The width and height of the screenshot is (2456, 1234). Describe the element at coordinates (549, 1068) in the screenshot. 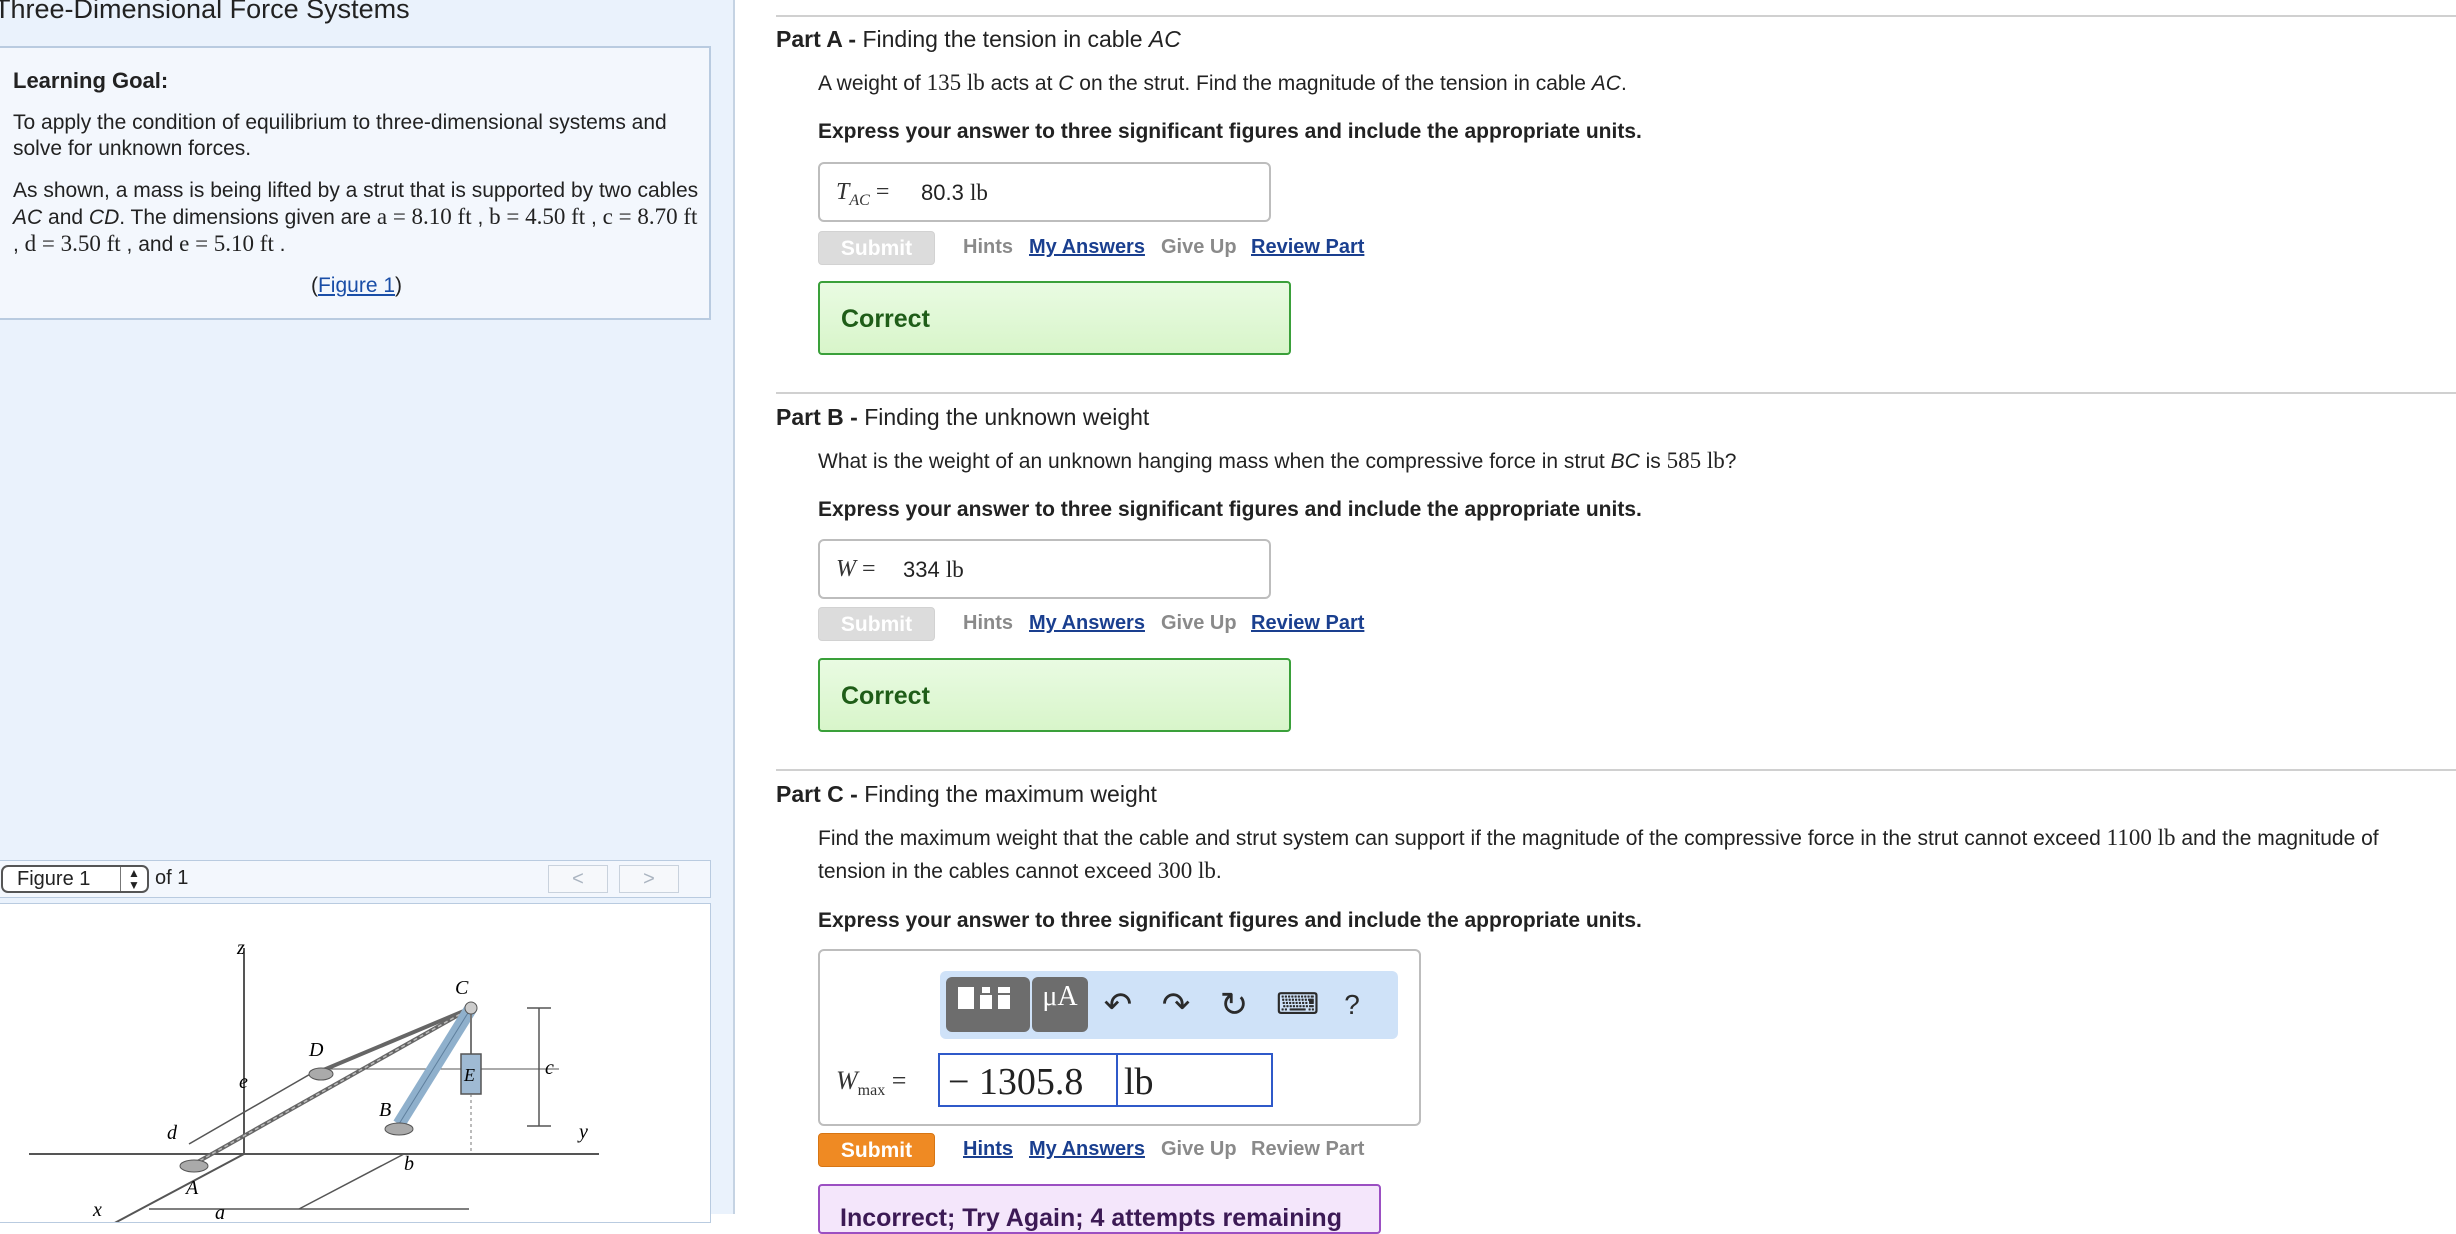

I see `label-c-dim: c` at that location.